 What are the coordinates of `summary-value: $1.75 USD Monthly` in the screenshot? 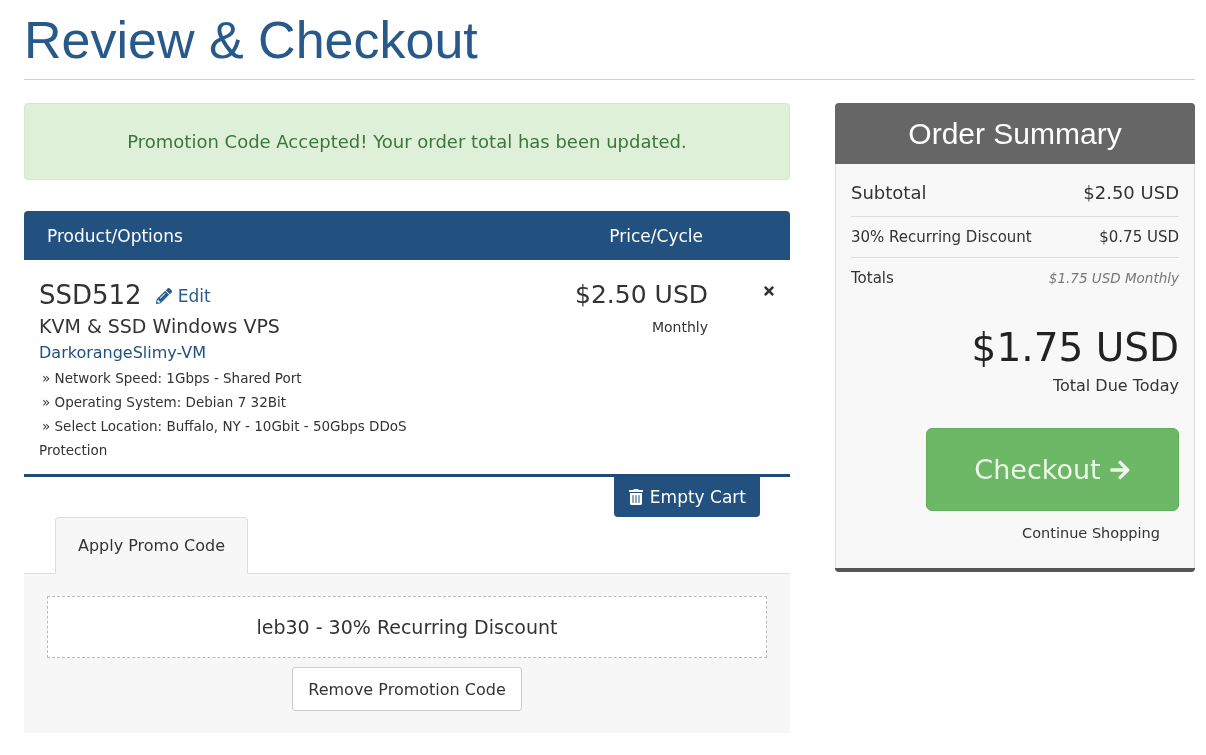 It's located at (1113, 278).